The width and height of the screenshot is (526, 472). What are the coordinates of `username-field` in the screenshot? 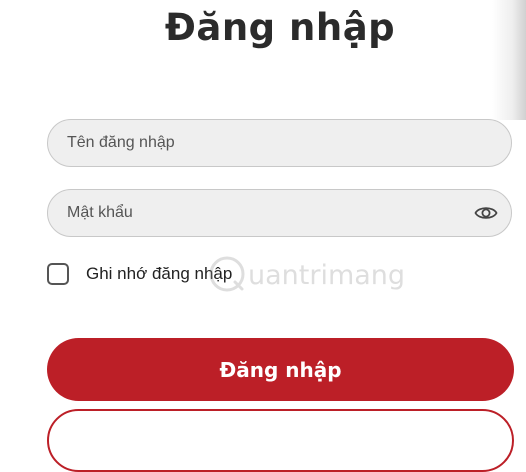 It's located at (279, 143).